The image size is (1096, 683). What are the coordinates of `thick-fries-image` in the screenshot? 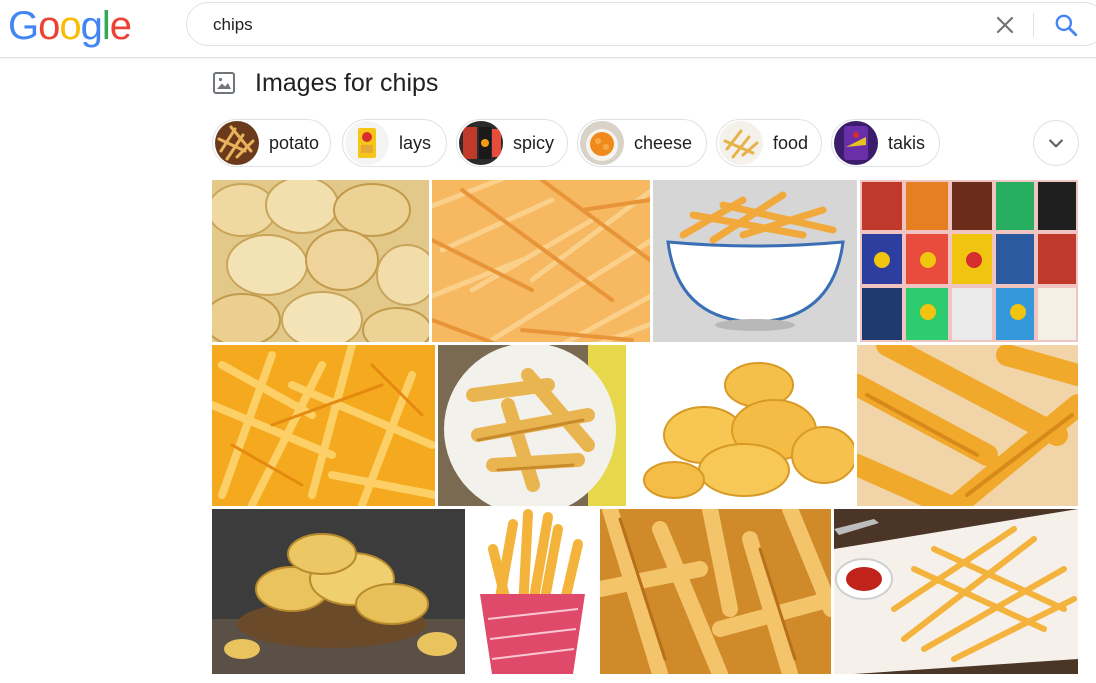 It's located at (967, 425).